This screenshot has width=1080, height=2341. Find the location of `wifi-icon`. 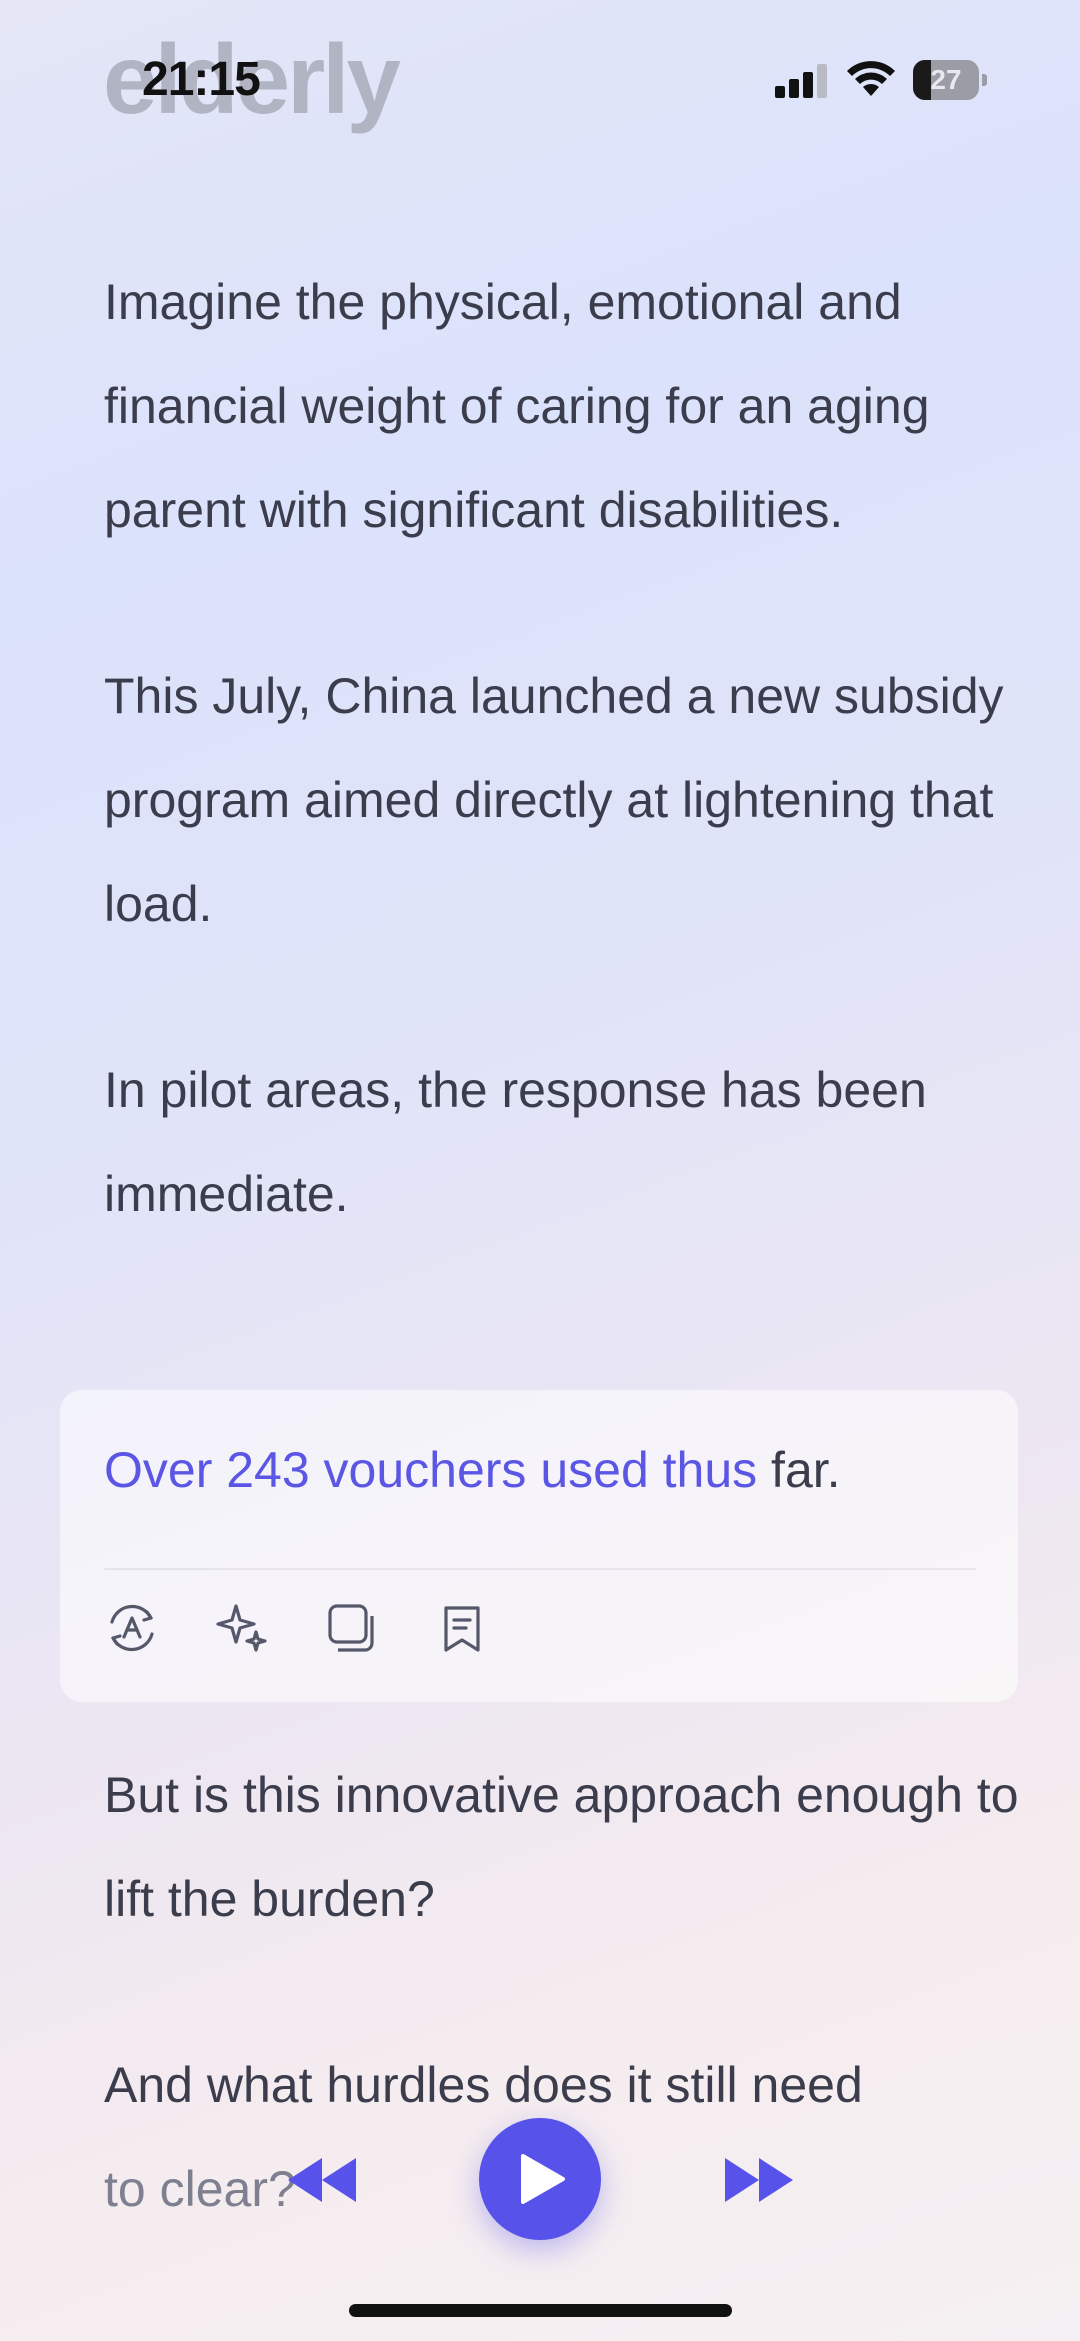

wifi-icon is located at coordinates (871, 78).